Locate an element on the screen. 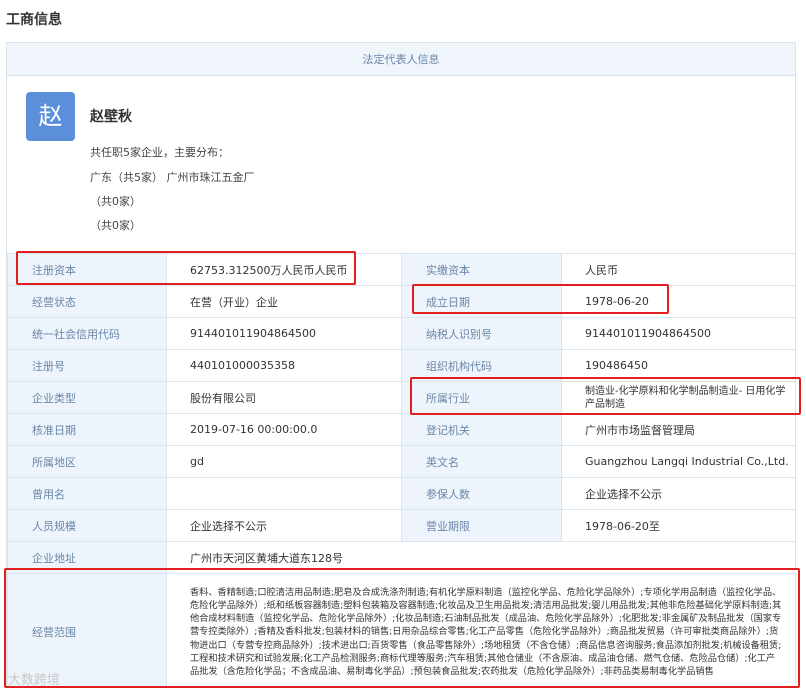 The height and width of the screenshot is (694, 806). company-type-value: 股份有限公司 is located at coordinates (284, 397).